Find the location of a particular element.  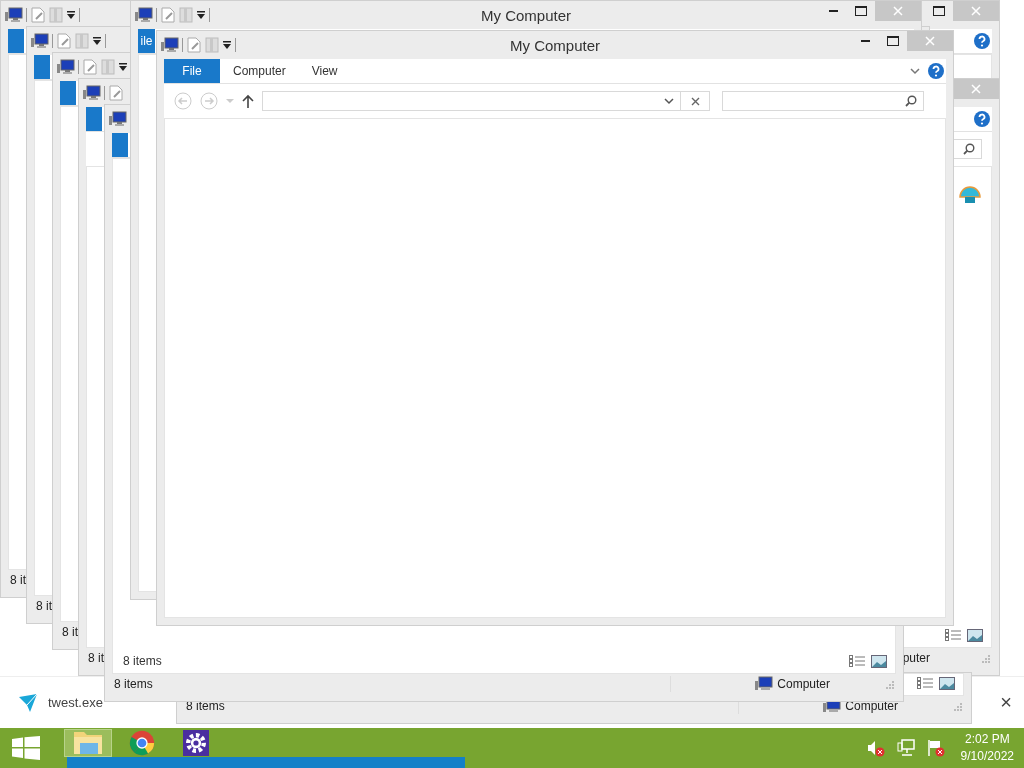

dropdown-caret-icon is located at coordinates (669, 101).